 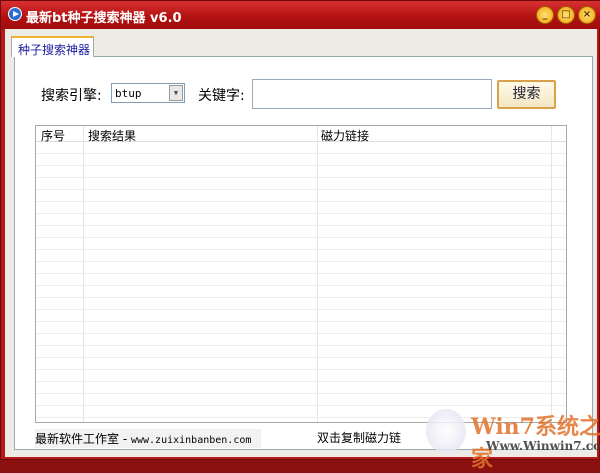 What do you see at coordinates (176, 93) in the screenshot?
I see `chevron-down-icon: ▼` at bounding box center [176, 93].